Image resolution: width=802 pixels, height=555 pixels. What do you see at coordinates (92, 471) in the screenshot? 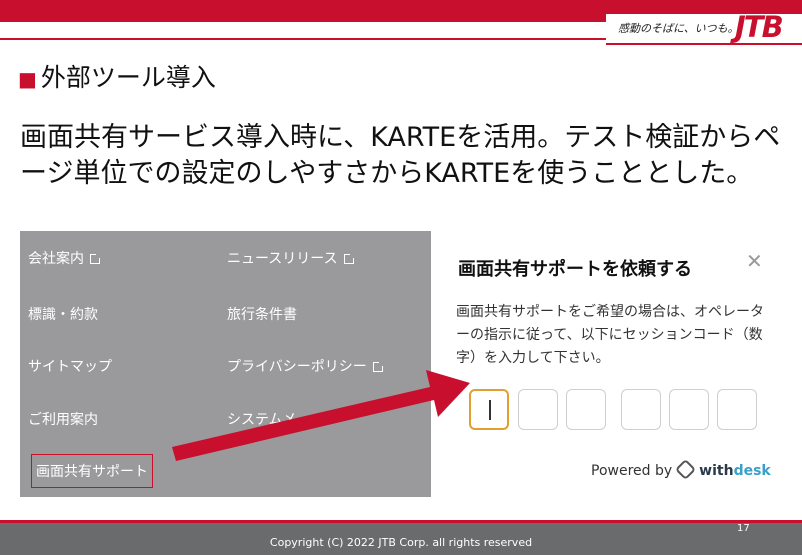
I see `footer-link-screen-share: 画面共有サポート` at bounding box center [92, 471].